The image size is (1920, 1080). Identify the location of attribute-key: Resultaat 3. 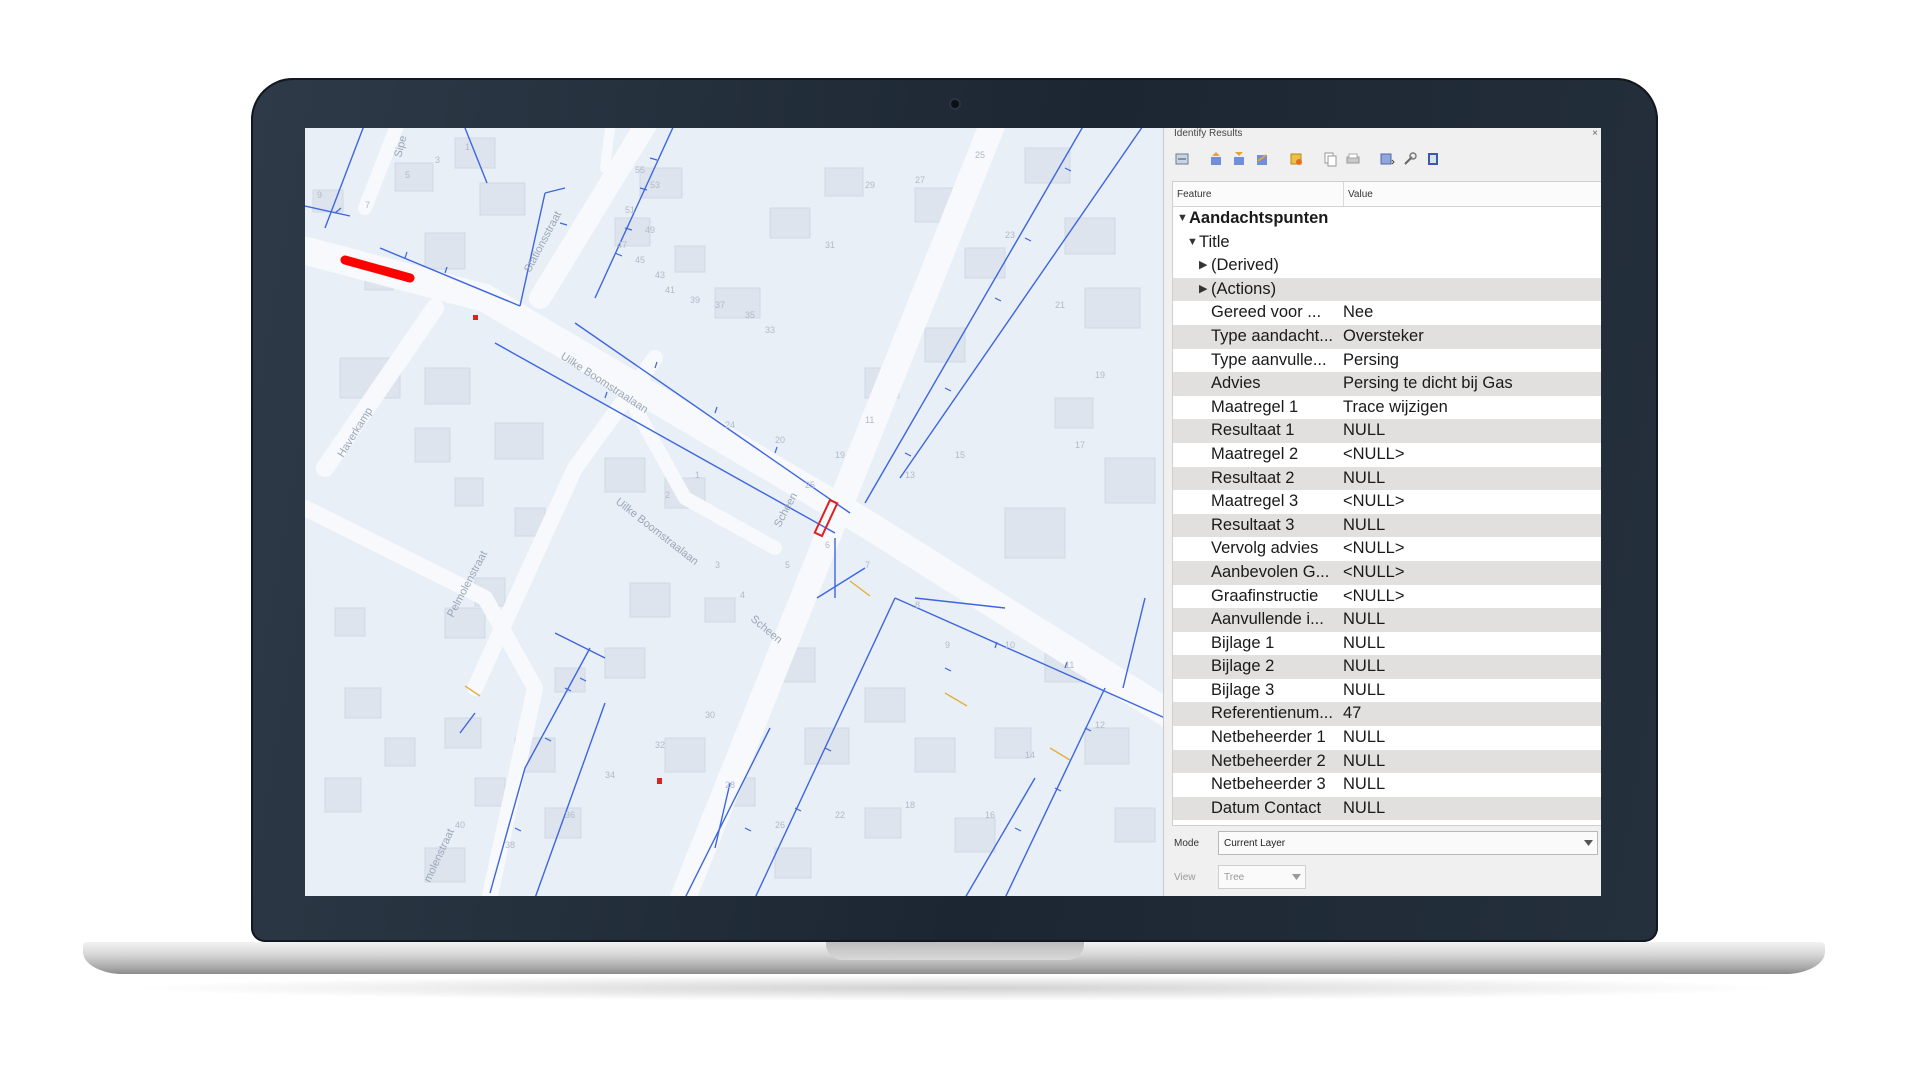
(1253, 524).